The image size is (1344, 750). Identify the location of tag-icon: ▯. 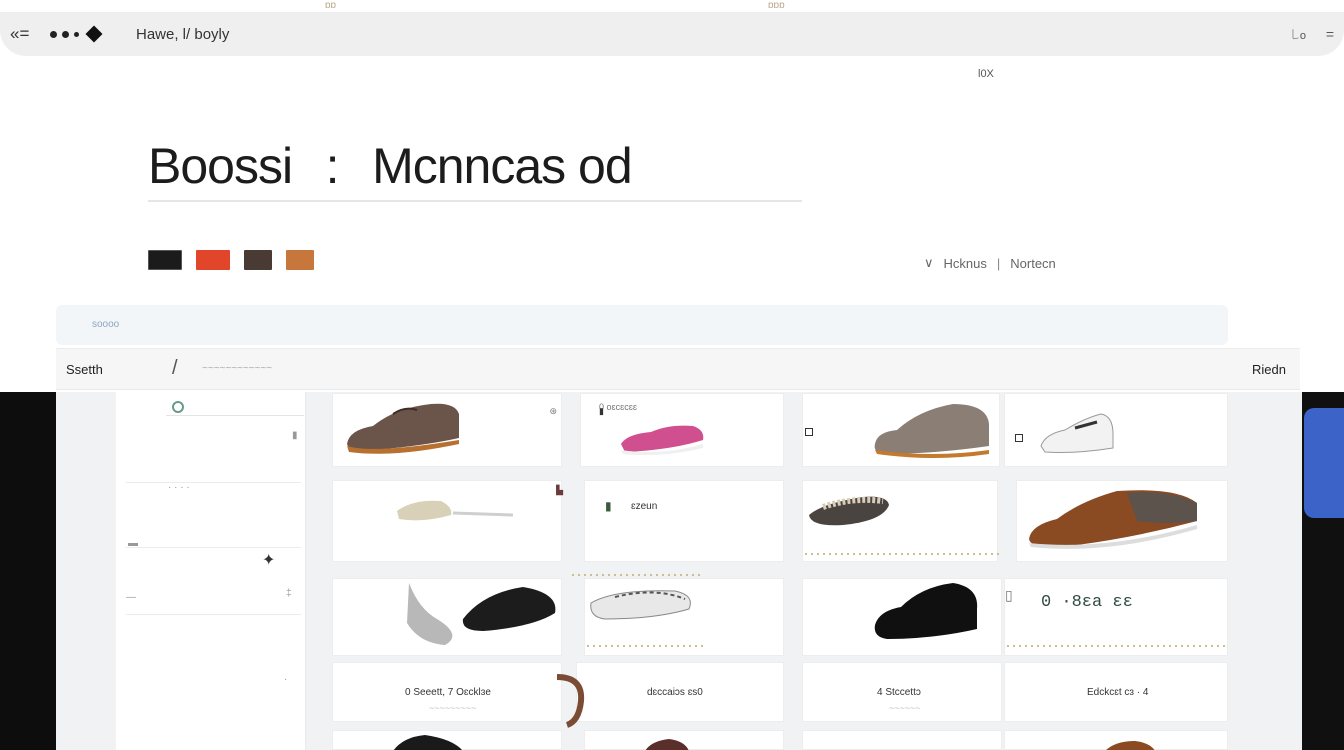
(1009, 595).